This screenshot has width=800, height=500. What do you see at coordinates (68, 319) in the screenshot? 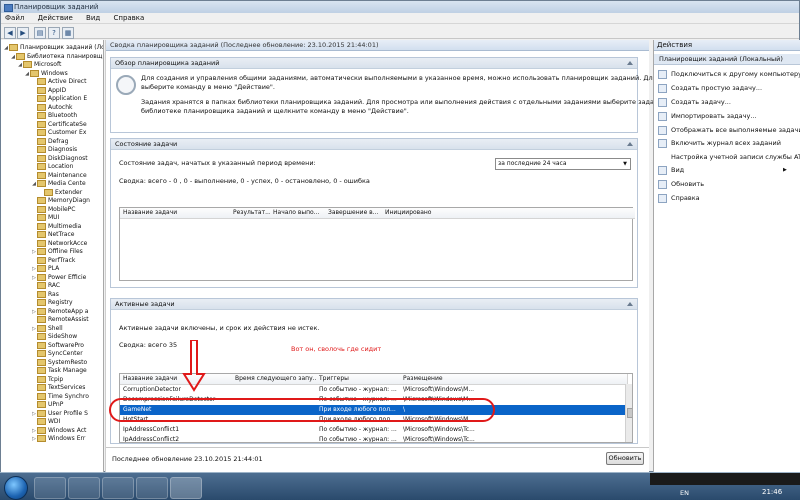
I see `tree-item-label: RemoteAssist` at bounding box center [68, 319].